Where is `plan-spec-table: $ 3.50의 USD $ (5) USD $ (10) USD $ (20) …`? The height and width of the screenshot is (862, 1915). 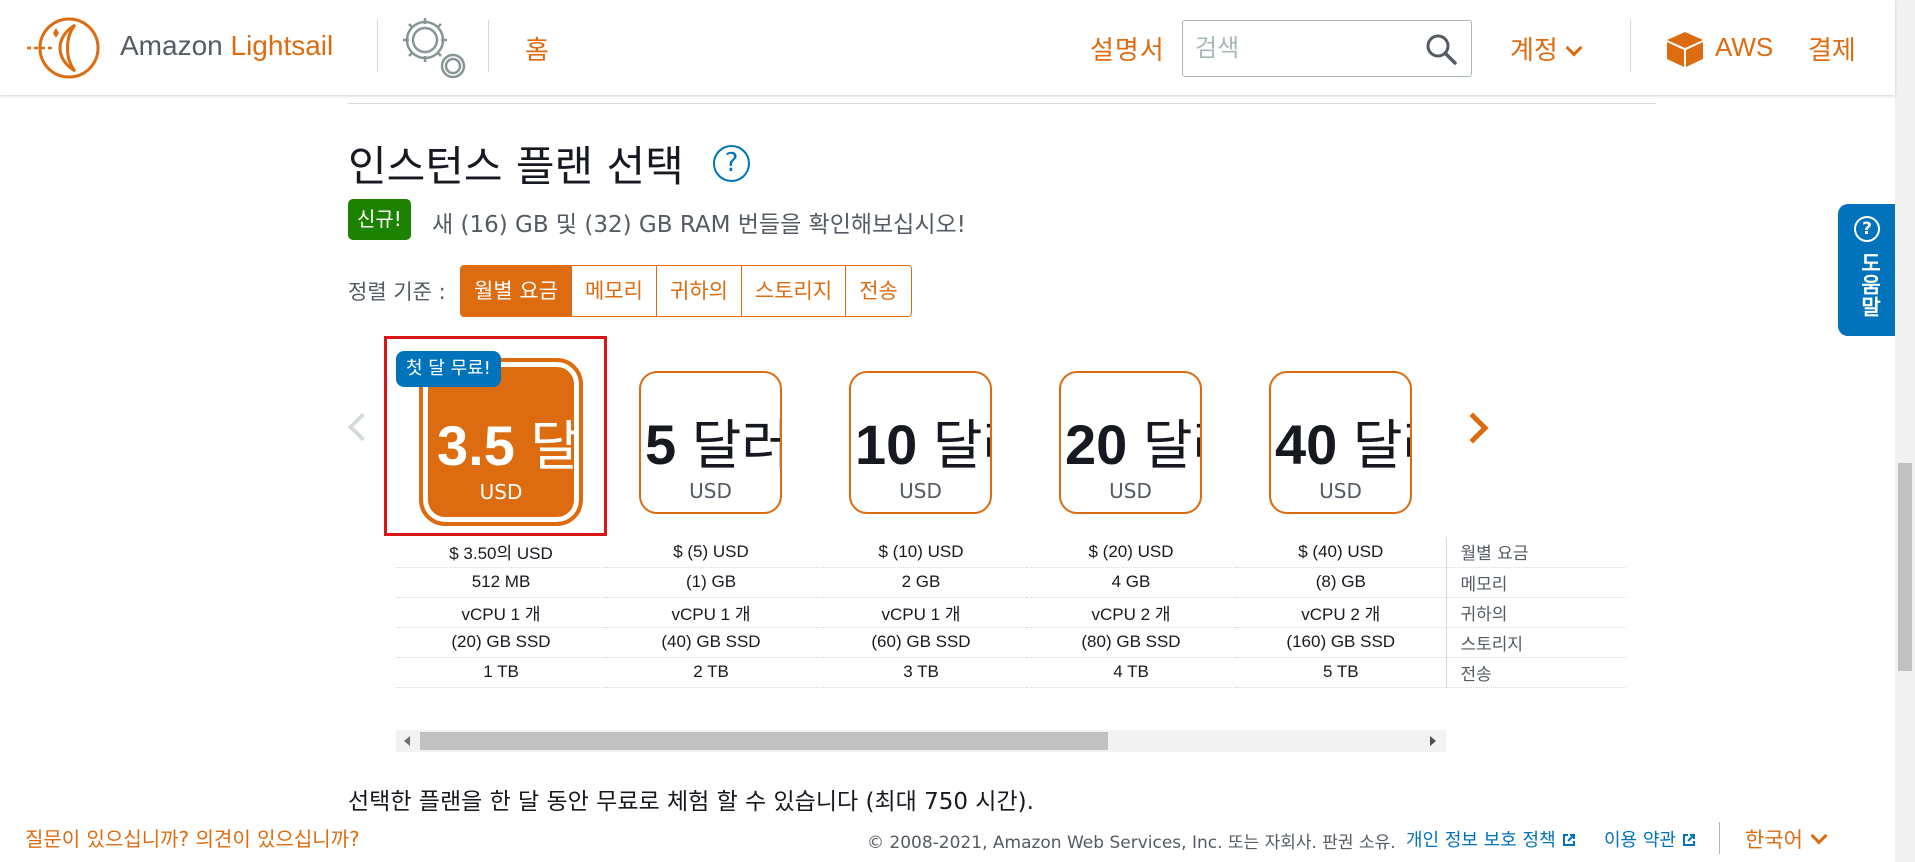 plan-spec-table: $ 3.50의 USD $ (5) USD $ (10) USD $ (20) … is located at coordinates (1011, 612).